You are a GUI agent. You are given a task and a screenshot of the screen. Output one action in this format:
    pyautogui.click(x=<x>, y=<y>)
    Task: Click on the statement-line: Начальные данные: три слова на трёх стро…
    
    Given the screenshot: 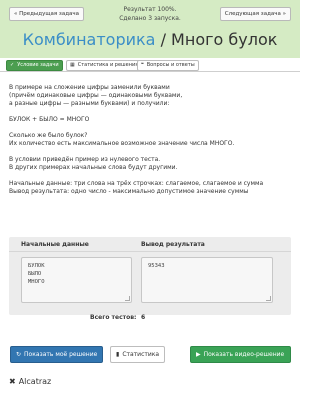 What is the action you would take?
    pyautogui.click(x=136, y=183)
    